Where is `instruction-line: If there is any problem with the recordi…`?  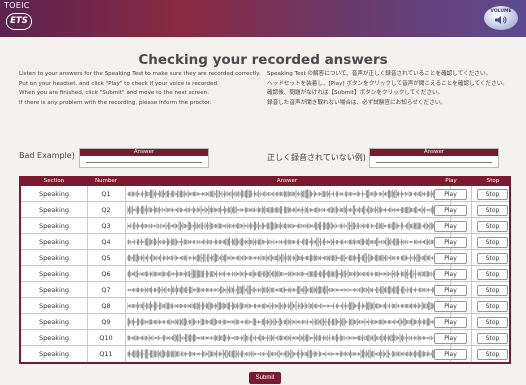 instruction-line: If there is any problem with the recordi… is located at coordinates (115, 103).